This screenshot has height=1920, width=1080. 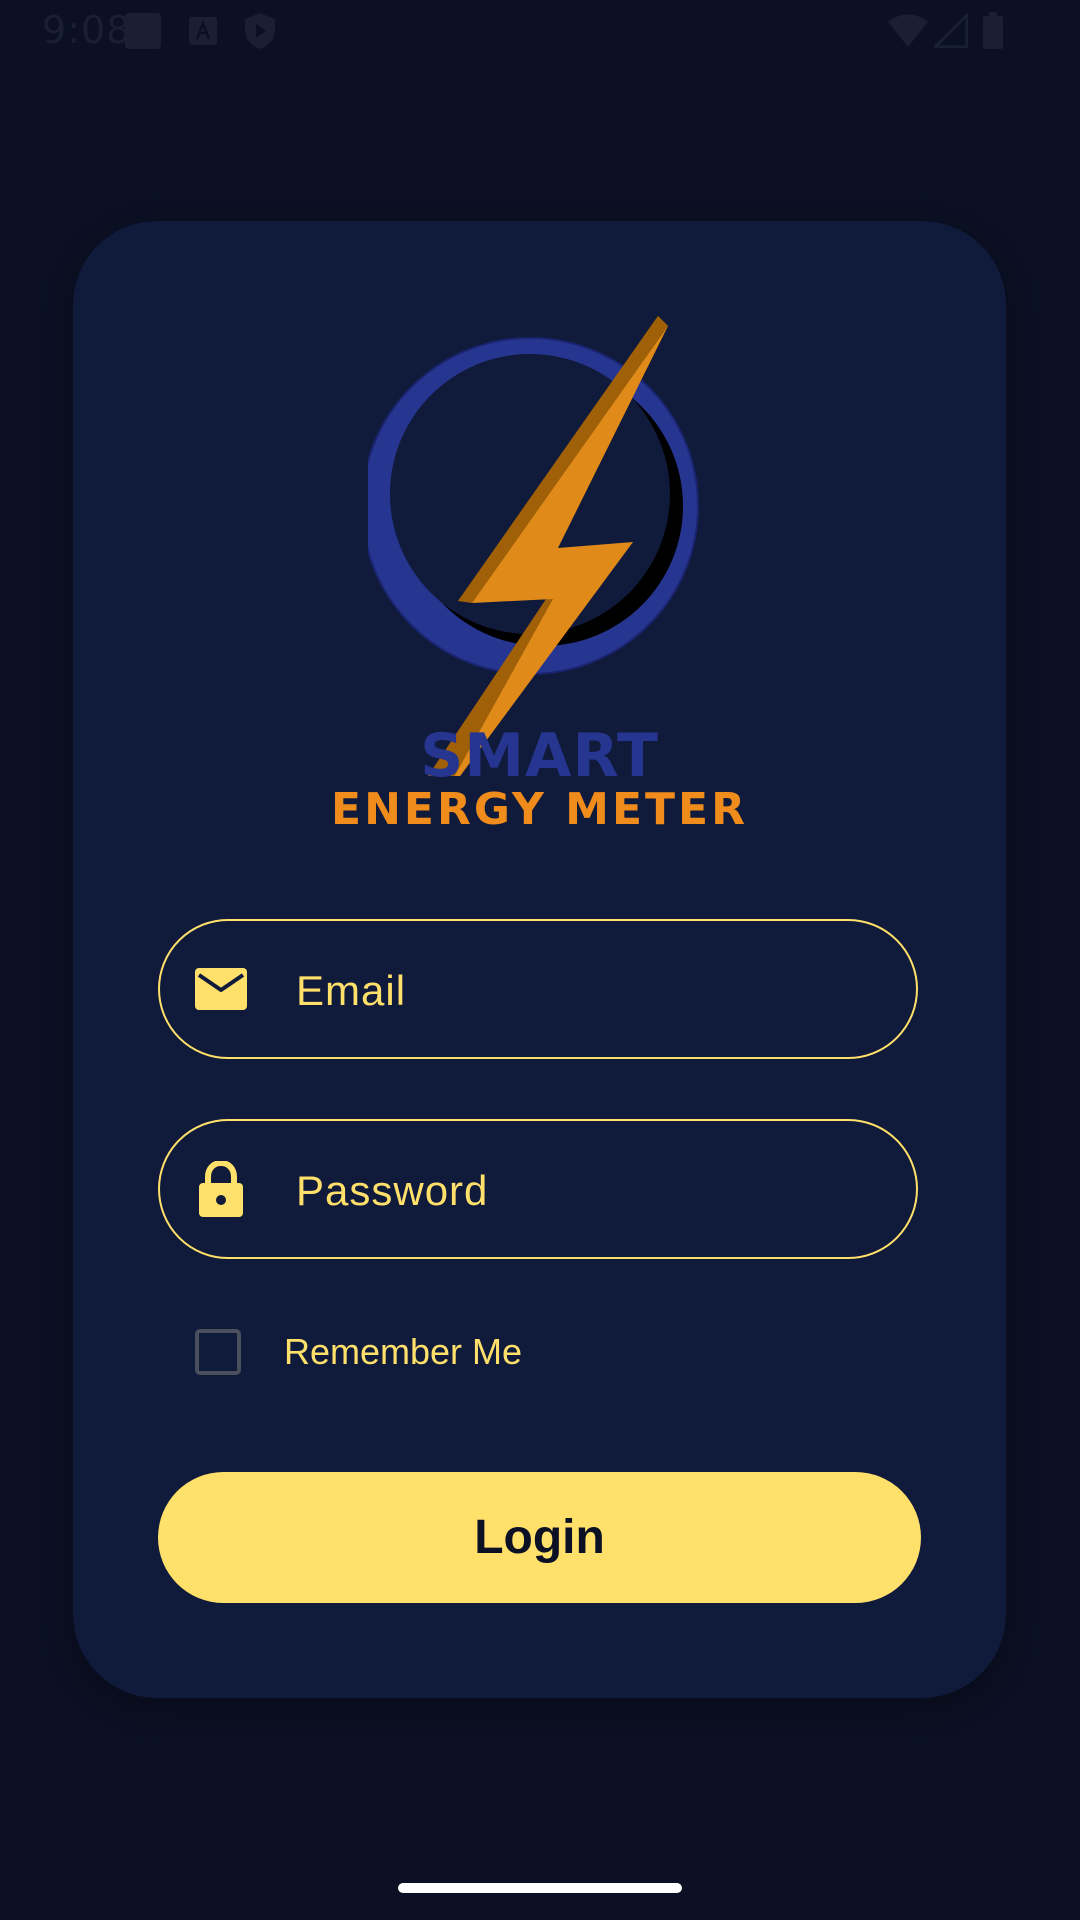 I want to click on login-button: Login, so click(x=539, y=1537).